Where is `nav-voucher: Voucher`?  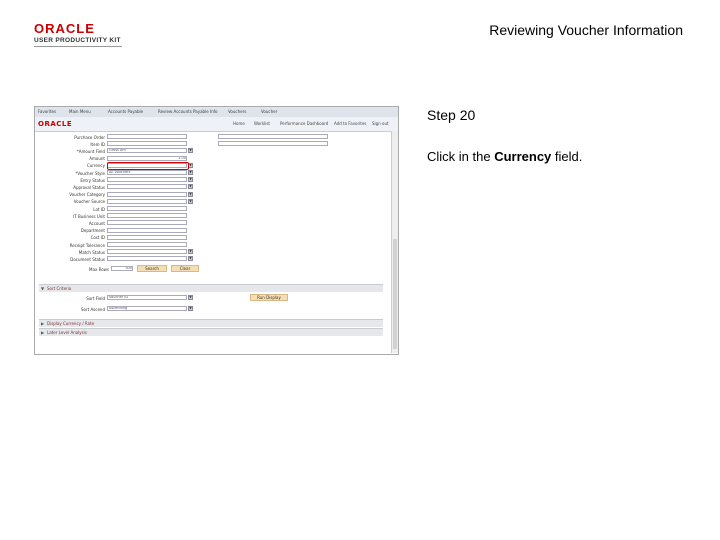
nav-voucher: Voucher is located at coordinates (269, 111).